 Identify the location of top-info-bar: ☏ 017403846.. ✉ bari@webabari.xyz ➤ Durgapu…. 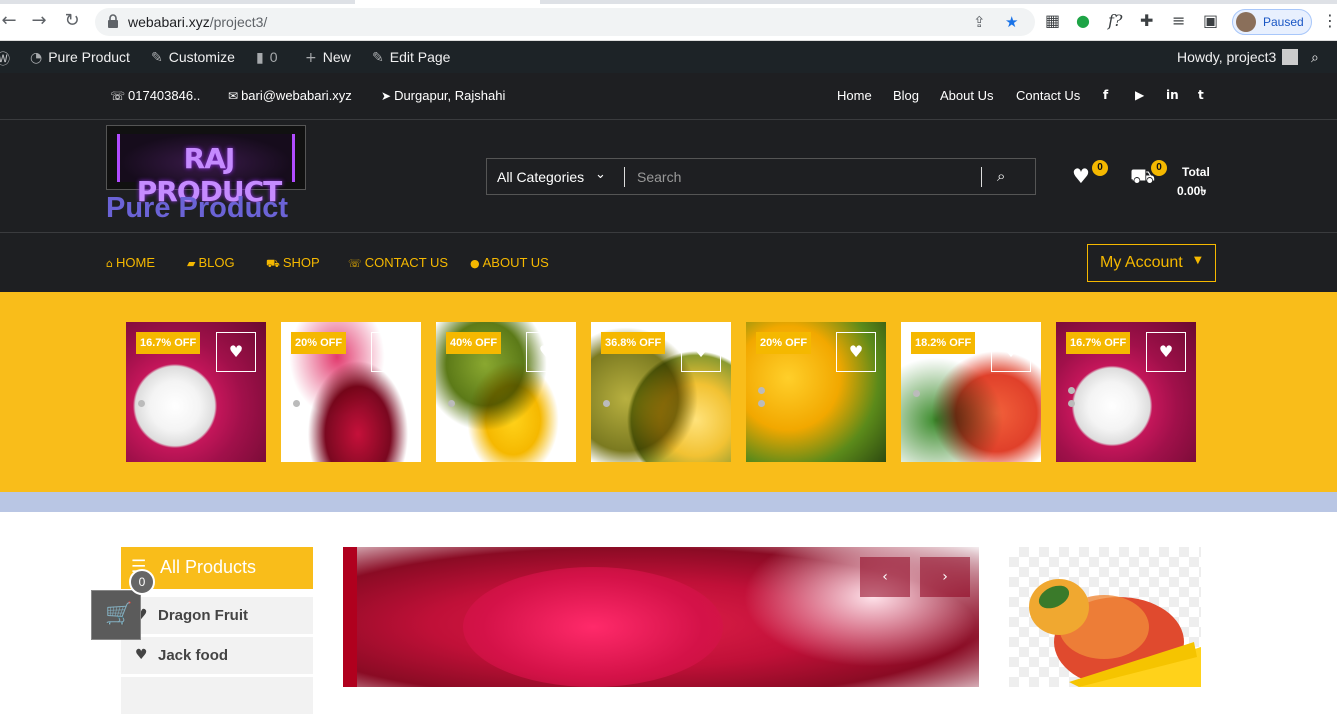
(668, 96).